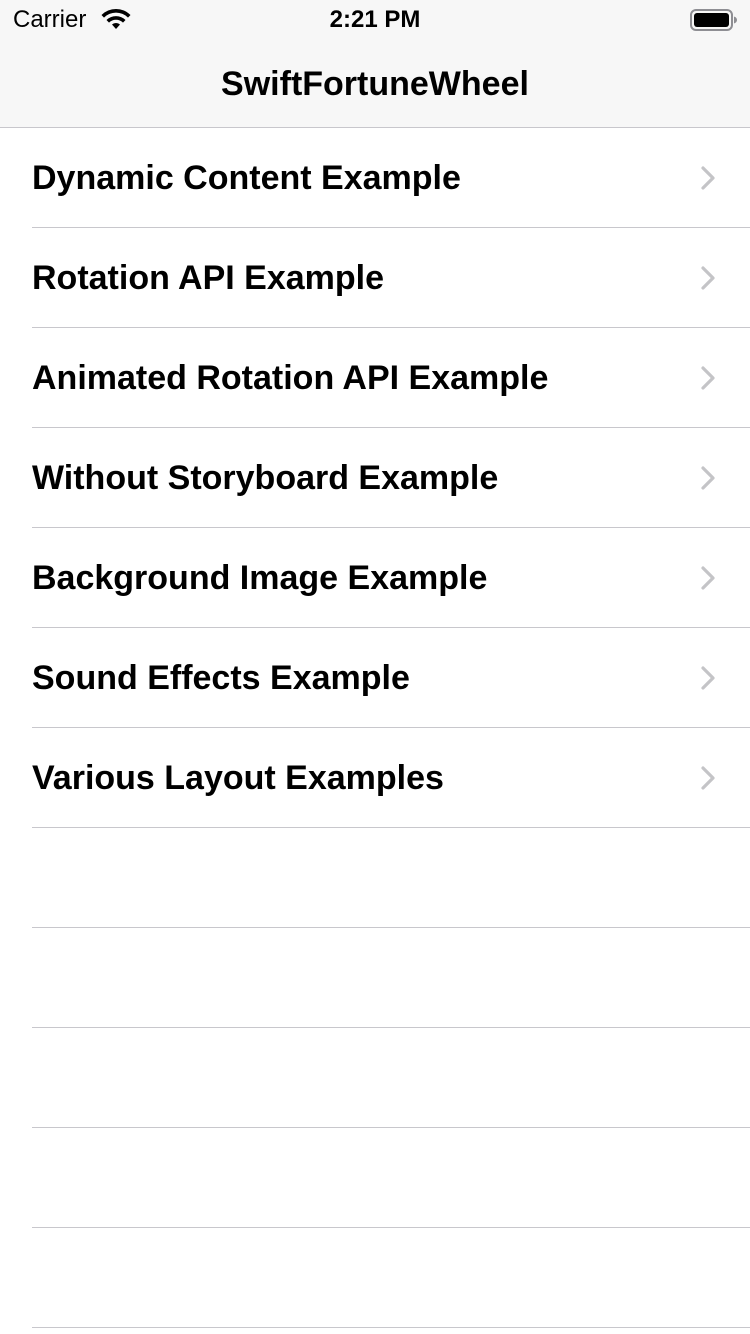 The height and width of the screenshot is (1334, 750). I want to click on page-title: SwiftFortuneWheel, so click(375, 84).